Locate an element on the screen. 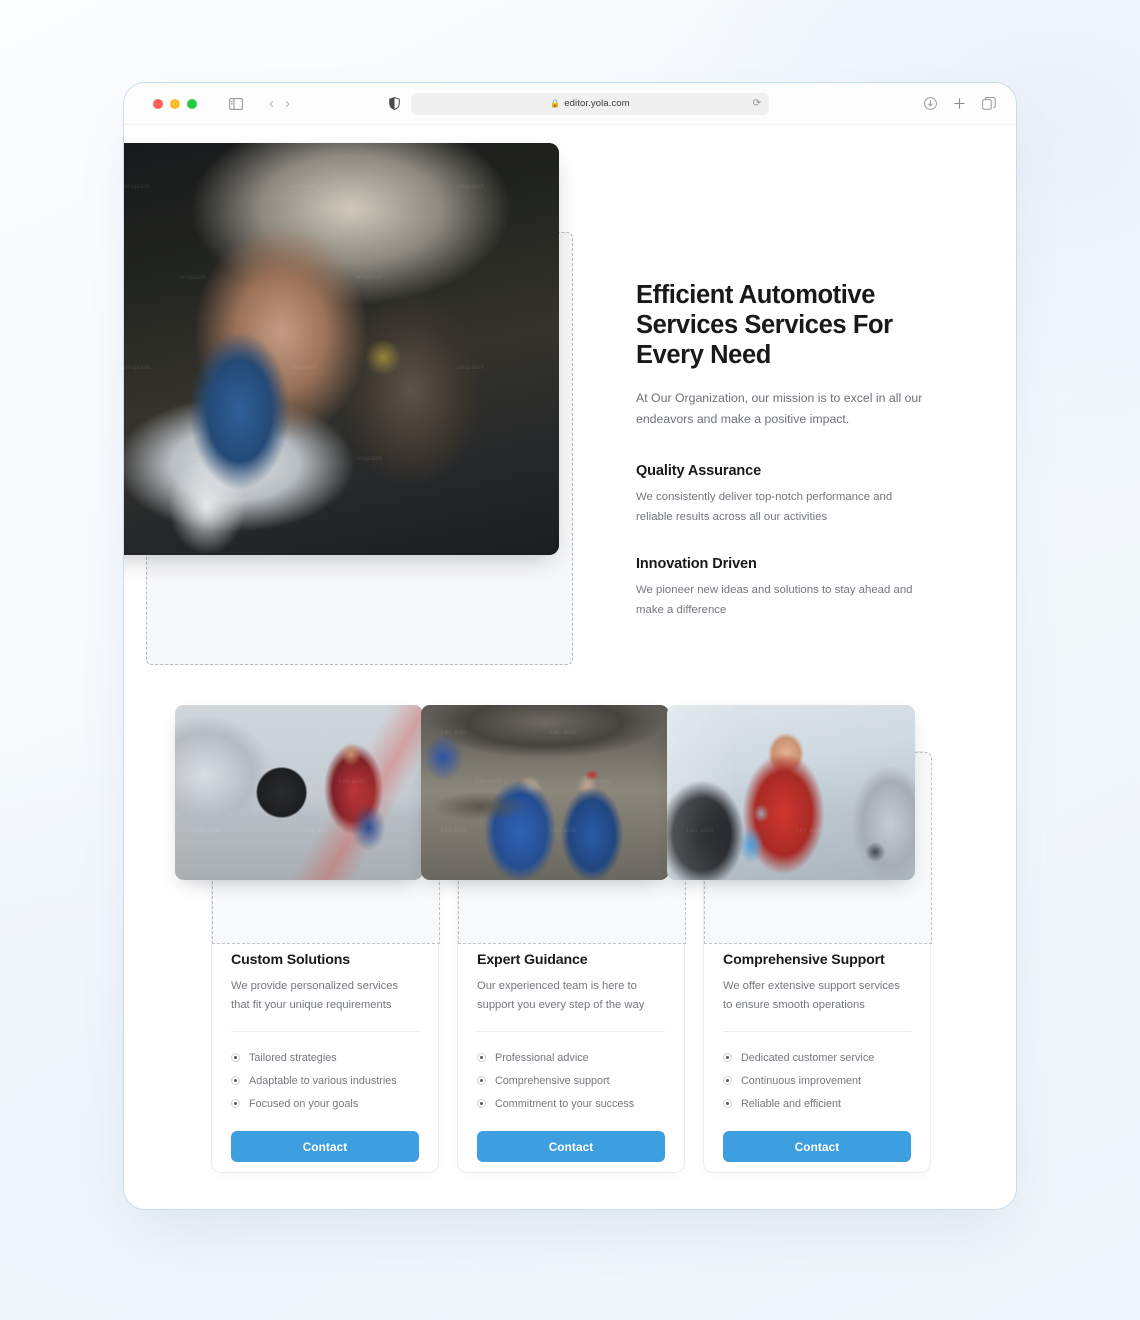  address-bar: 🔒 editor.yola.com ⟳ is located at coordinates (590, 103).